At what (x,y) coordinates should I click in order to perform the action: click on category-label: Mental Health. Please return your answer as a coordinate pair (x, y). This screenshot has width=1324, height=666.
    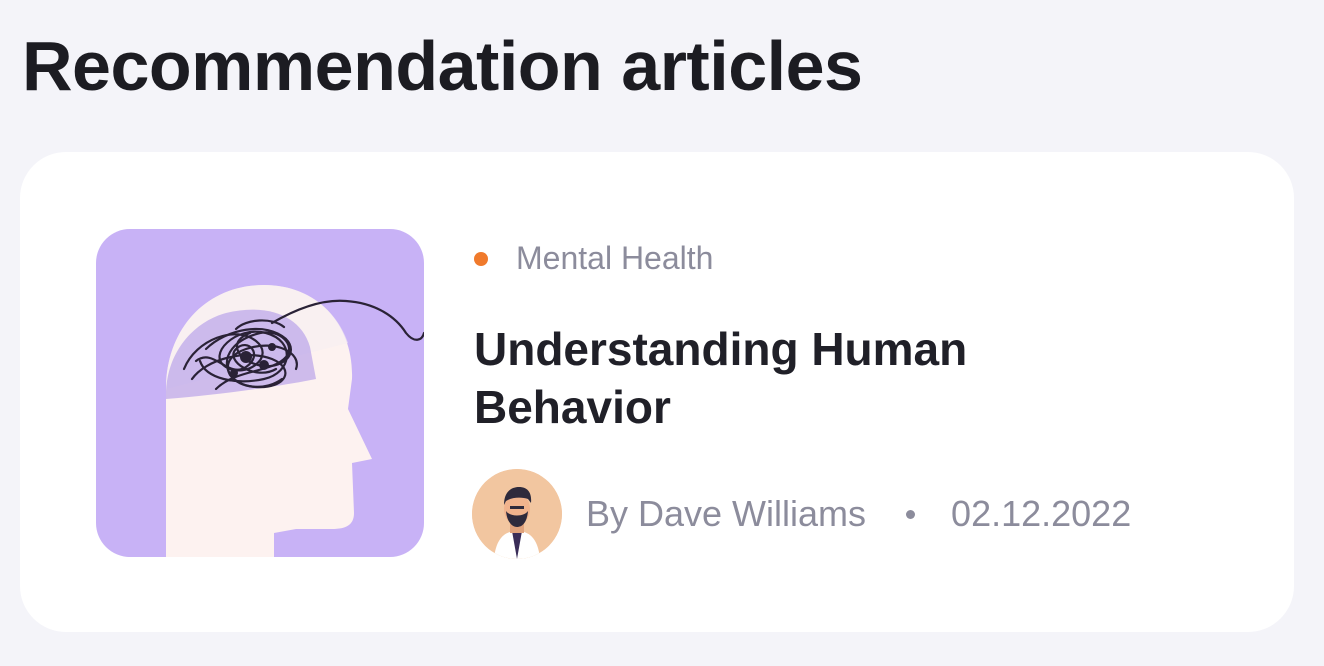
    Looking at the image, I should click on (615, 258).